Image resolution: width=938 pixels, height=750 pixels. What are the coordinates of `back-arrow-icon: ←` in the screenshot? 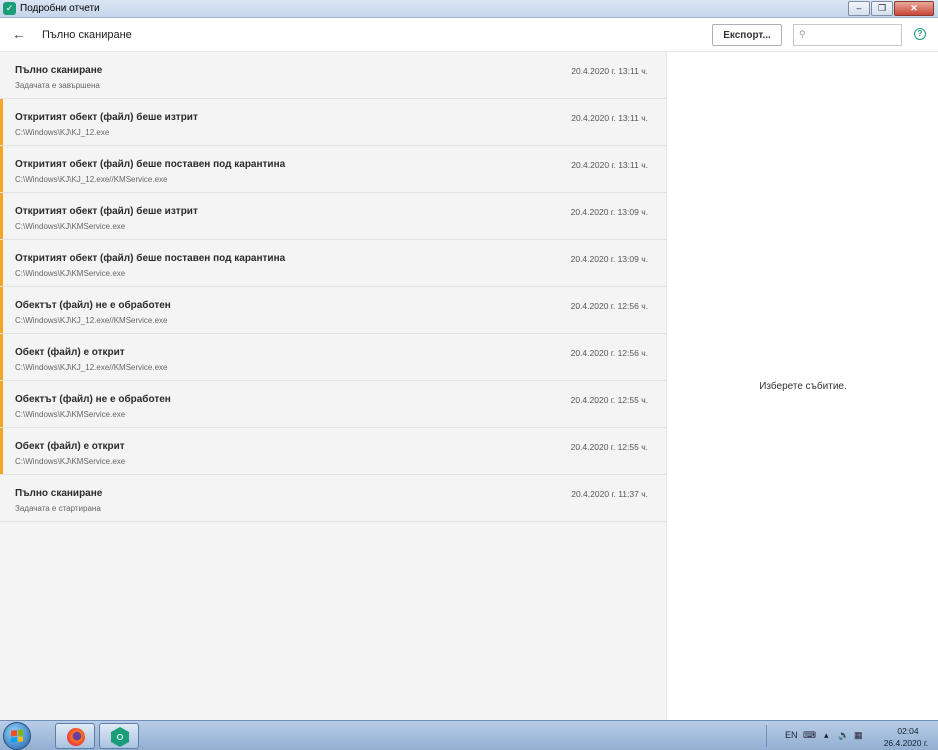 It's located at (19, 34).